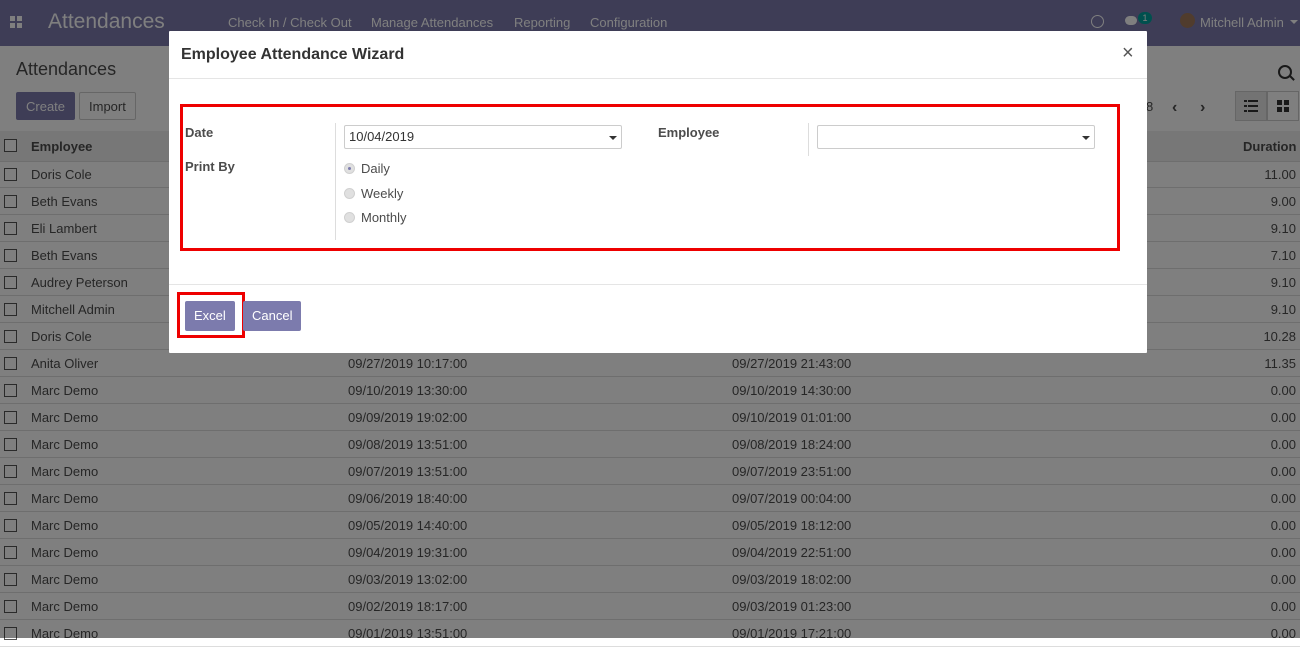 Image resolution: width=1300 pixels, height=647 pixels. What do you see at coordinates (1128, 53) in the screenshot?
I see `close-icon: ×` at bounding box center [1128, 53].